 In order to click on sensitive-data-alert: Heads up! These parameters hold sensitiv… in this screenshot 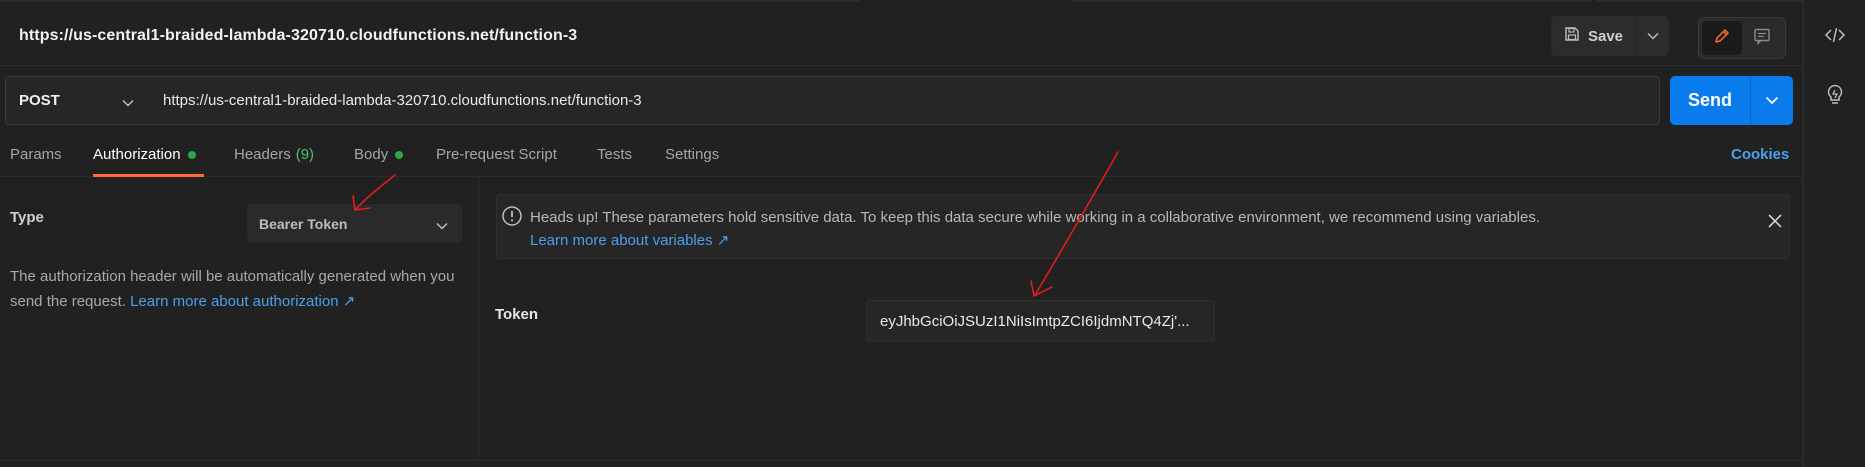, I will do `click(1143, 226)`.